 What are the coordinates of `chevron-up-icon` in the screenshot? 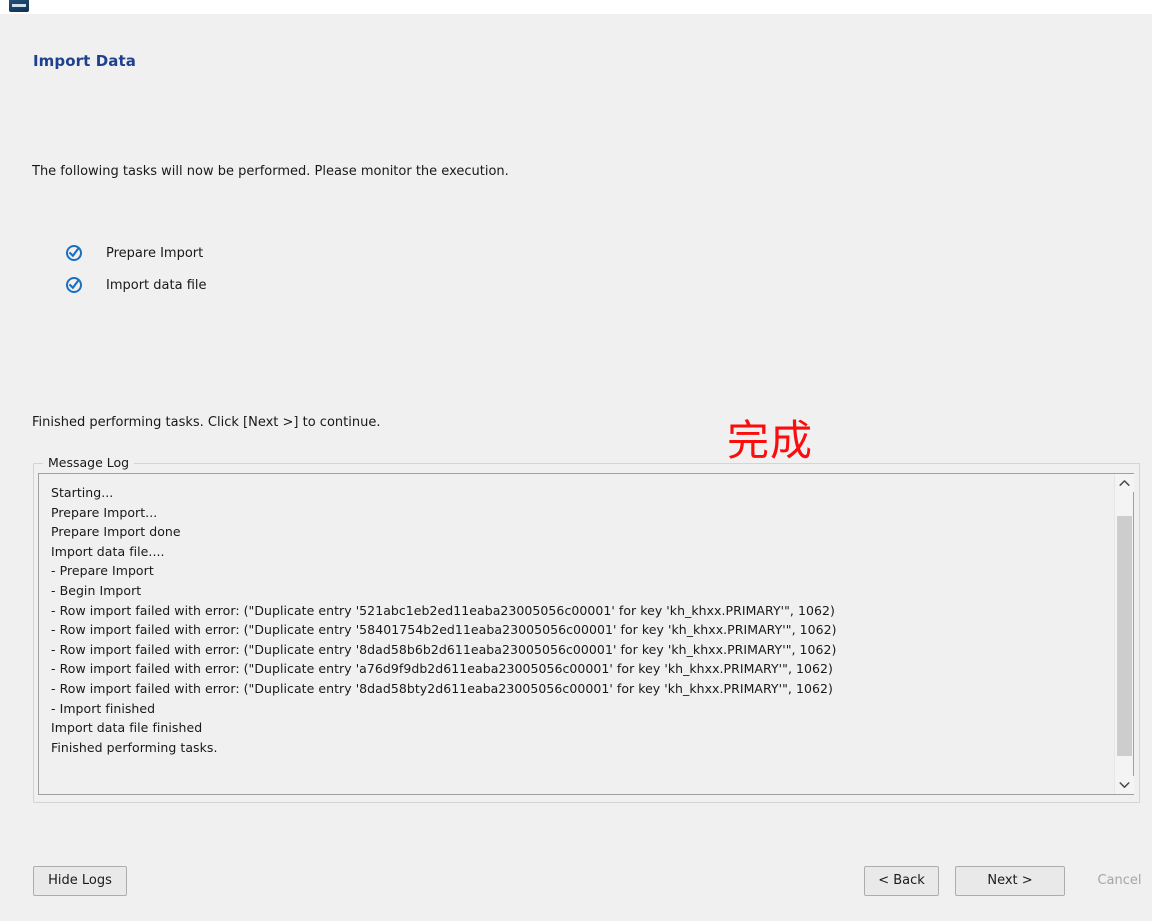 It's located at (1124, 483).